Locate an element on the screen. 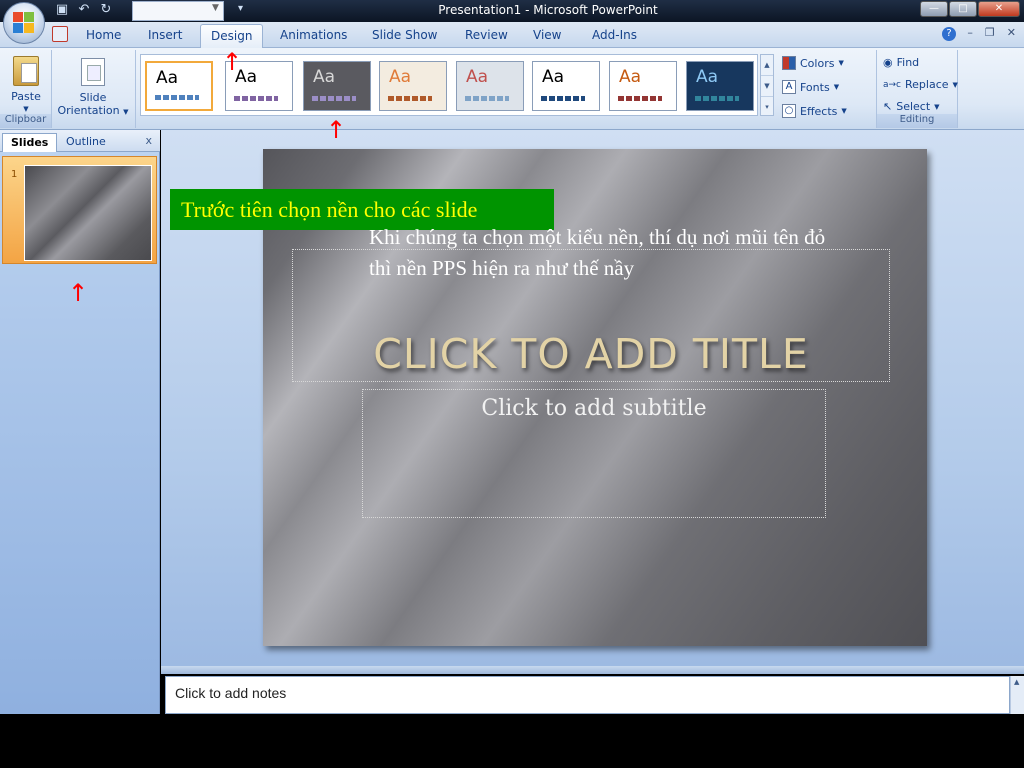  theme-6: Aa is located at coordinates (566, 86).